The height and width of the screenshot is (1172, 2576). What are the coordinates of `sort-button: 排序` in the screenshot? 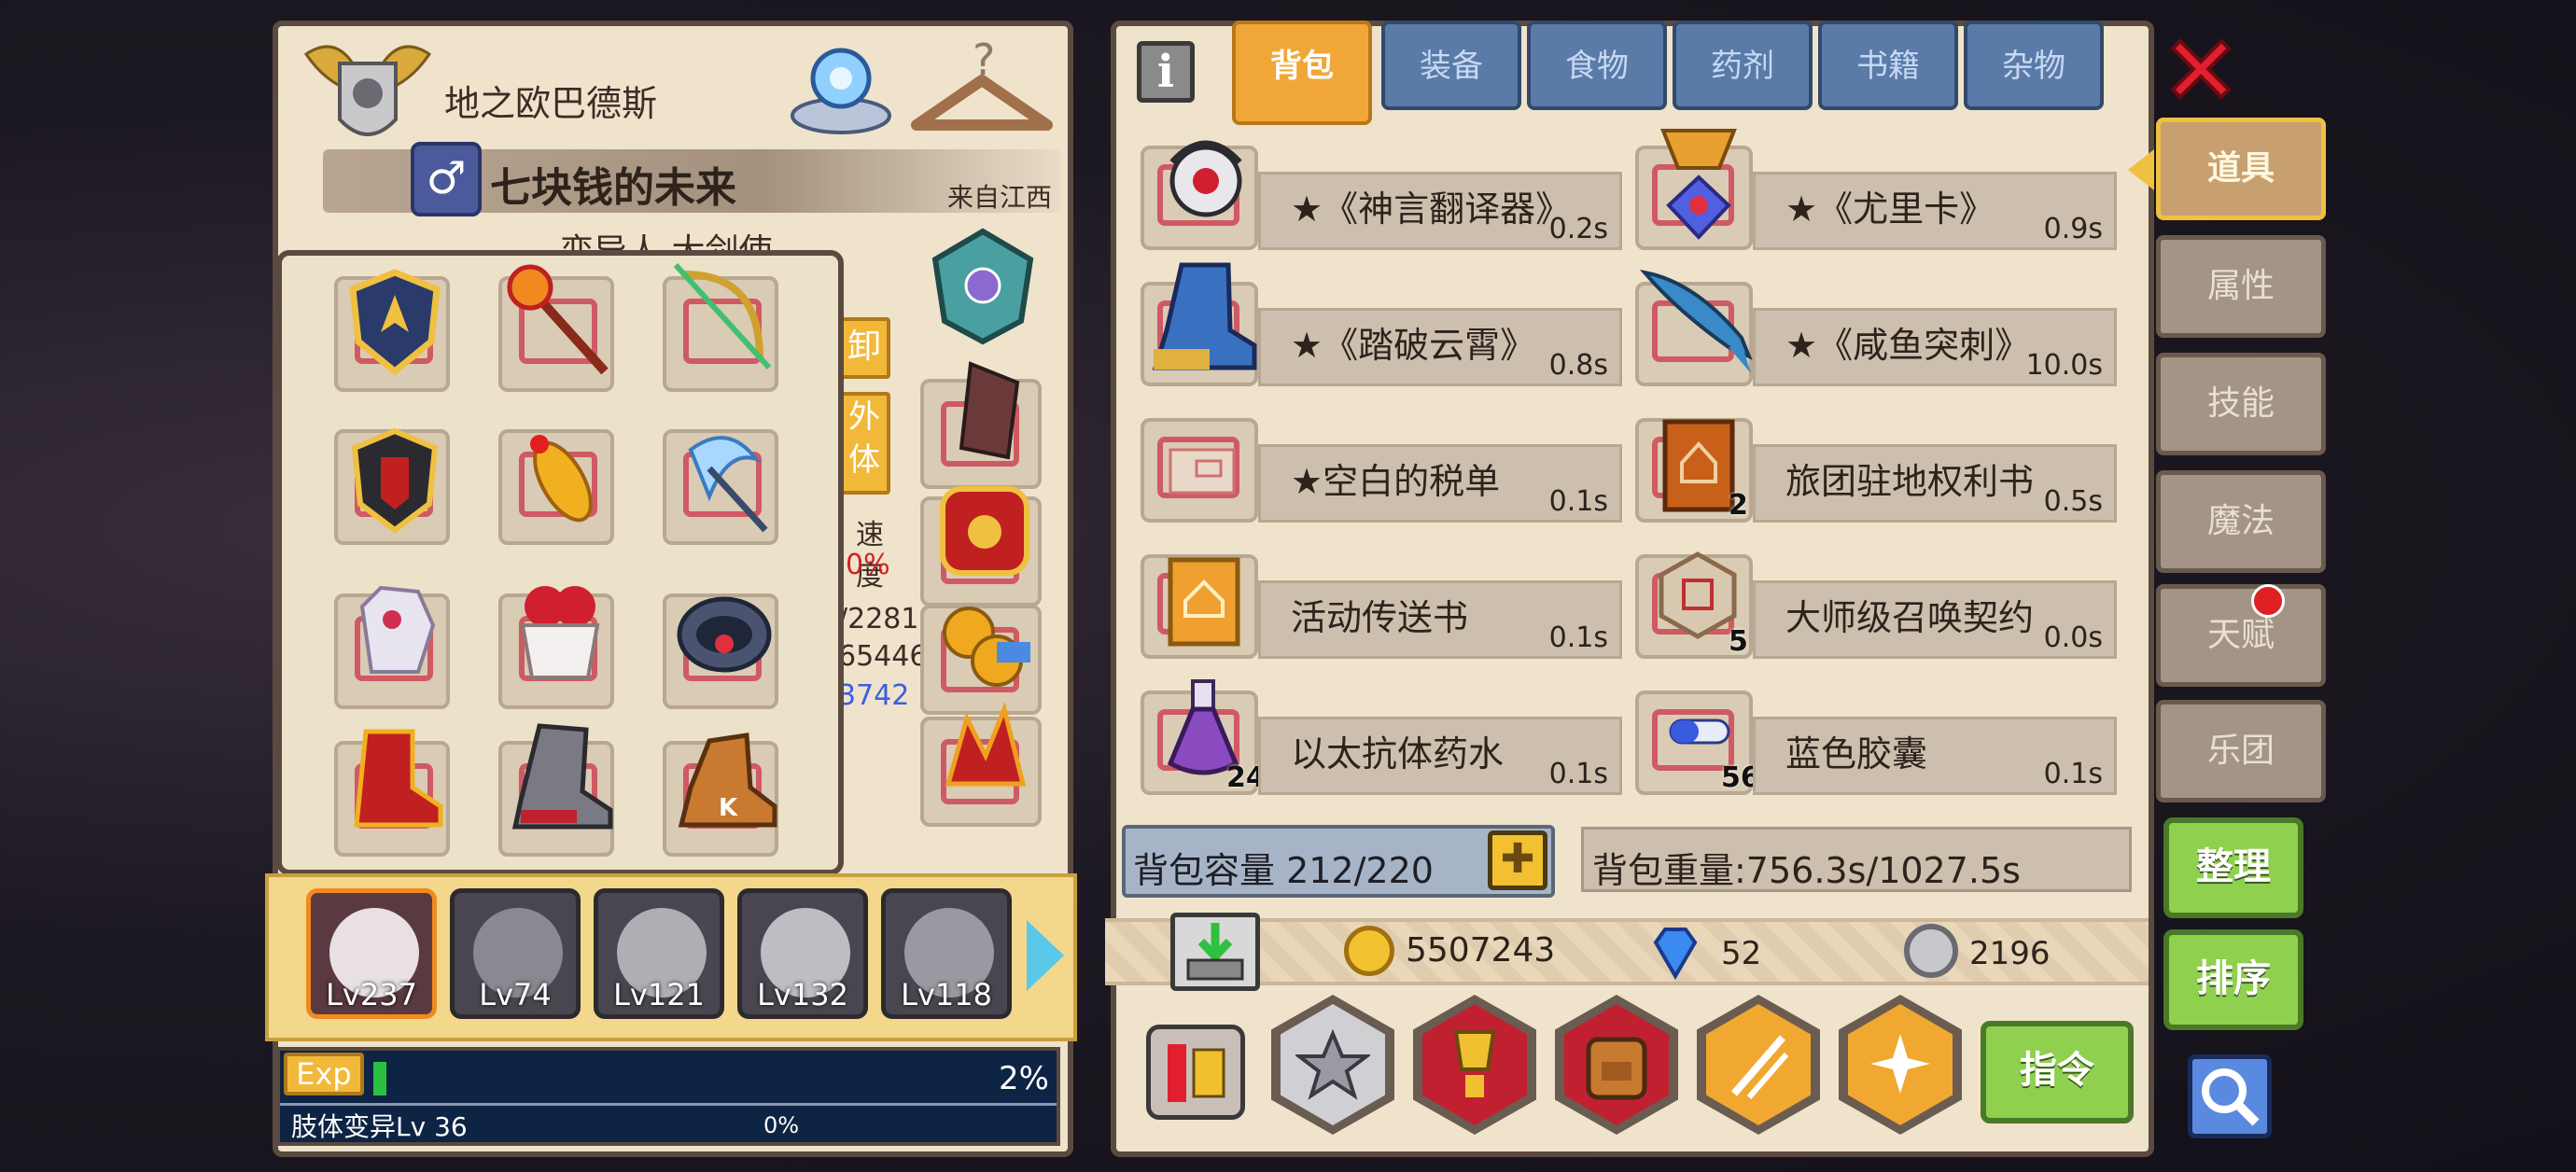 It's located at (2233, 980).